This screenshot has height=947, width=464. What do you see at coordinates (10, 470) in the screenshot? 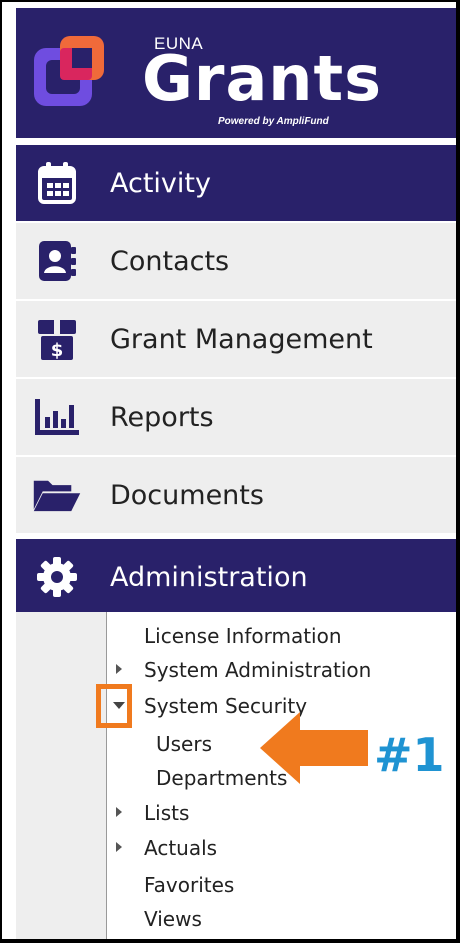
I see `left-gutter` at bounding box center [10, 470].